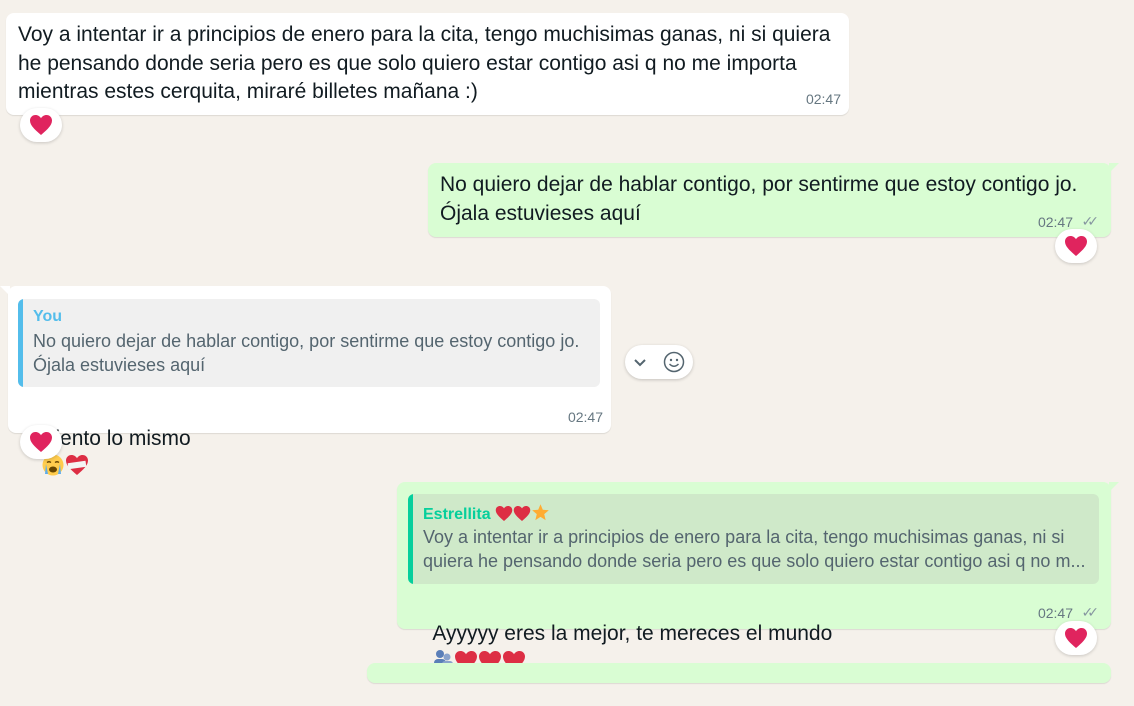 The height and width of the screenshot is (706, 1134). Describe the element at coordinates (77, 465) in the screenshot. I see `mending-heart-icon` at that location.